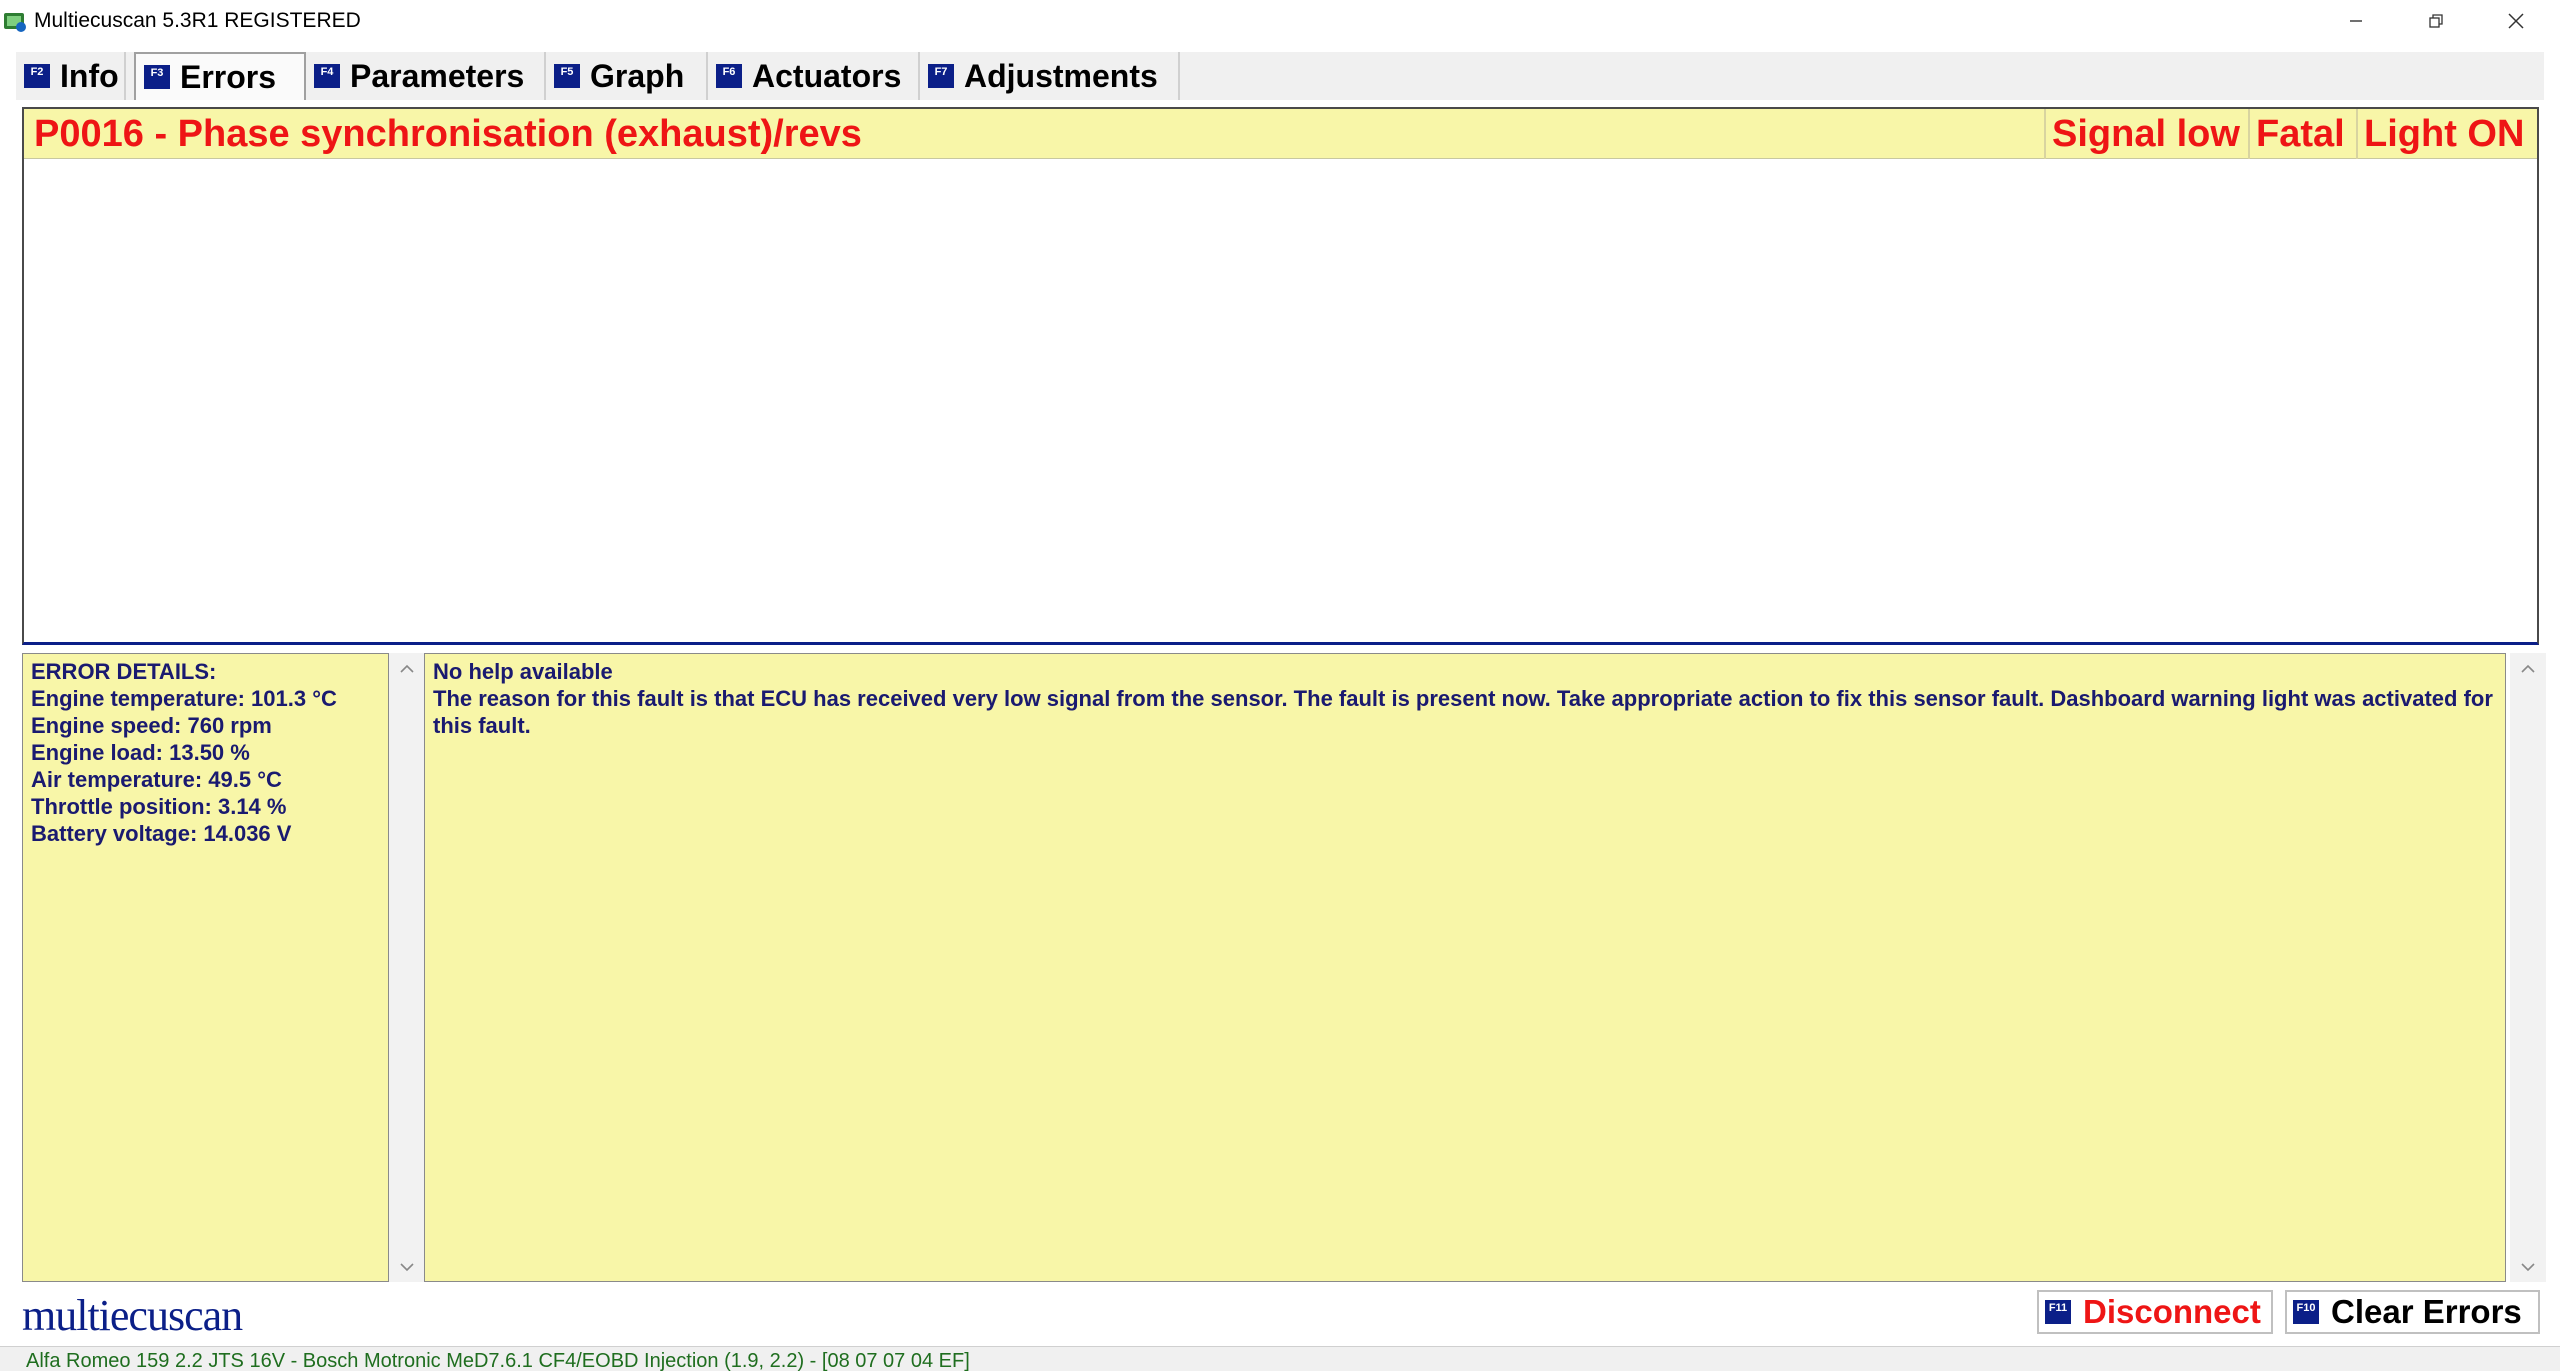 The width and height of the screenshot is (2560, 1371). I want to click on error-condition: Signal low, so click(2146, 133).